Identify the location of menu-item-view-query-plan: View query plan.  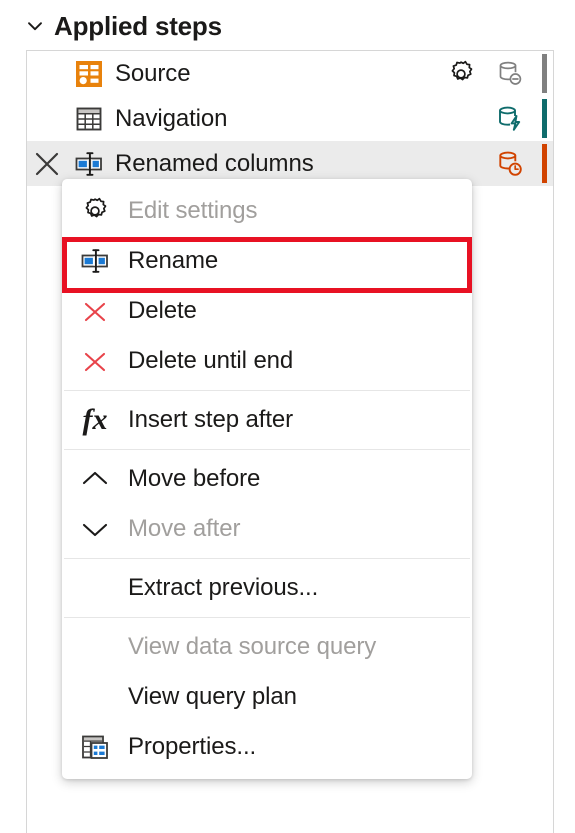
(267, 697).